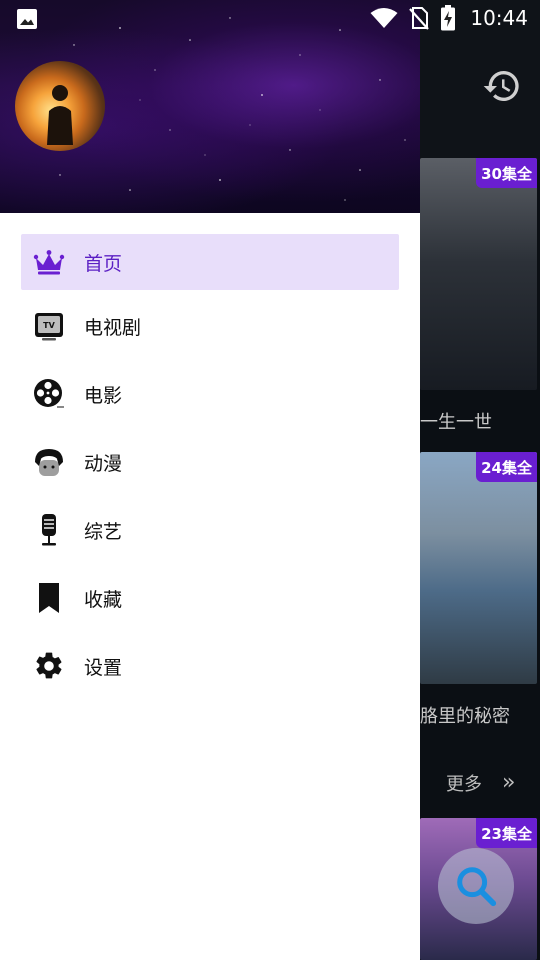 The width and height of the screenshot is (540, 960). I want to click on chevron-right-icon: », so click(508, 782).